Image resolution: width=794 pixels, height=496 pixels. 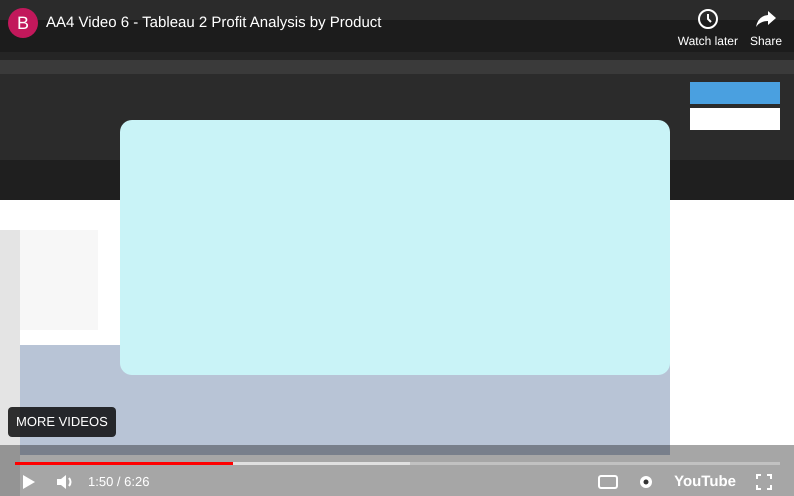 What do you see at coordinates (766, 29) in the screenshot?
I see `share-button: Share` at bounding box center [766, 29].